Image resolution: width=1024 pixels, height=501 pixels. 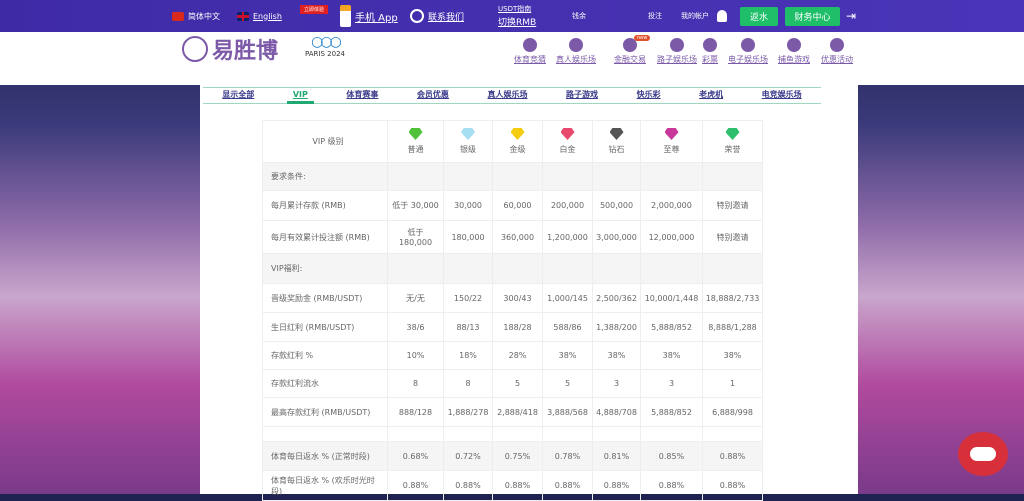 What do you see at coordinates (782, 95) in the screenshot?
I see `tab-item: 电竞娱乐场` at bounding box center [782, 95].